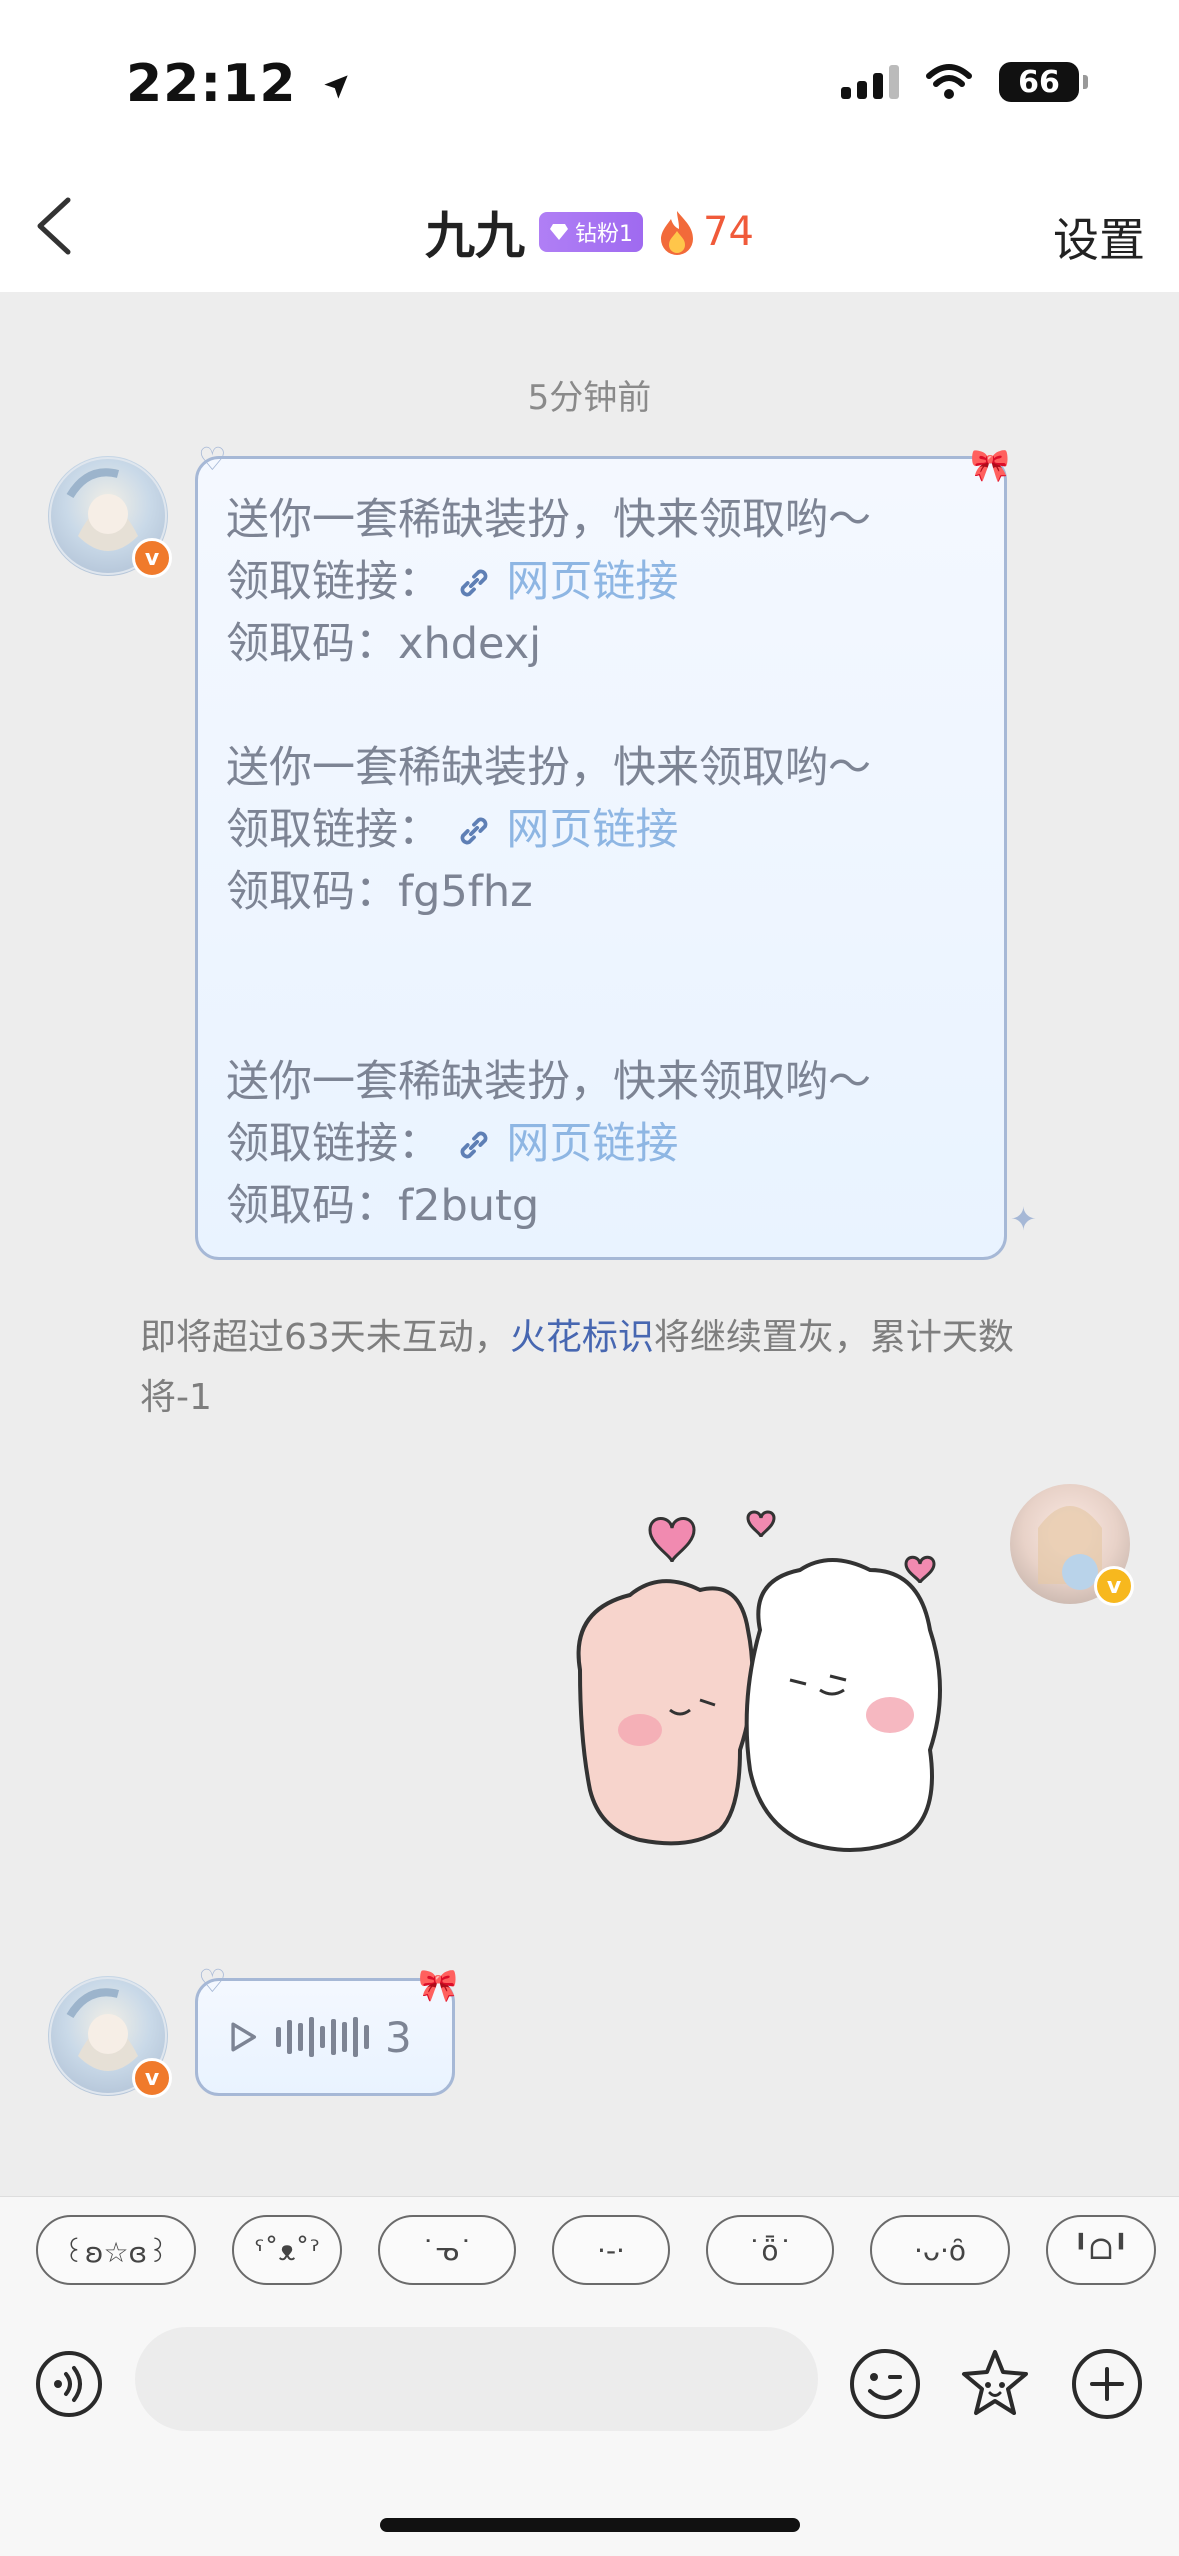  I want to click on fan-badge: 钻粉1, so click(591, 232).